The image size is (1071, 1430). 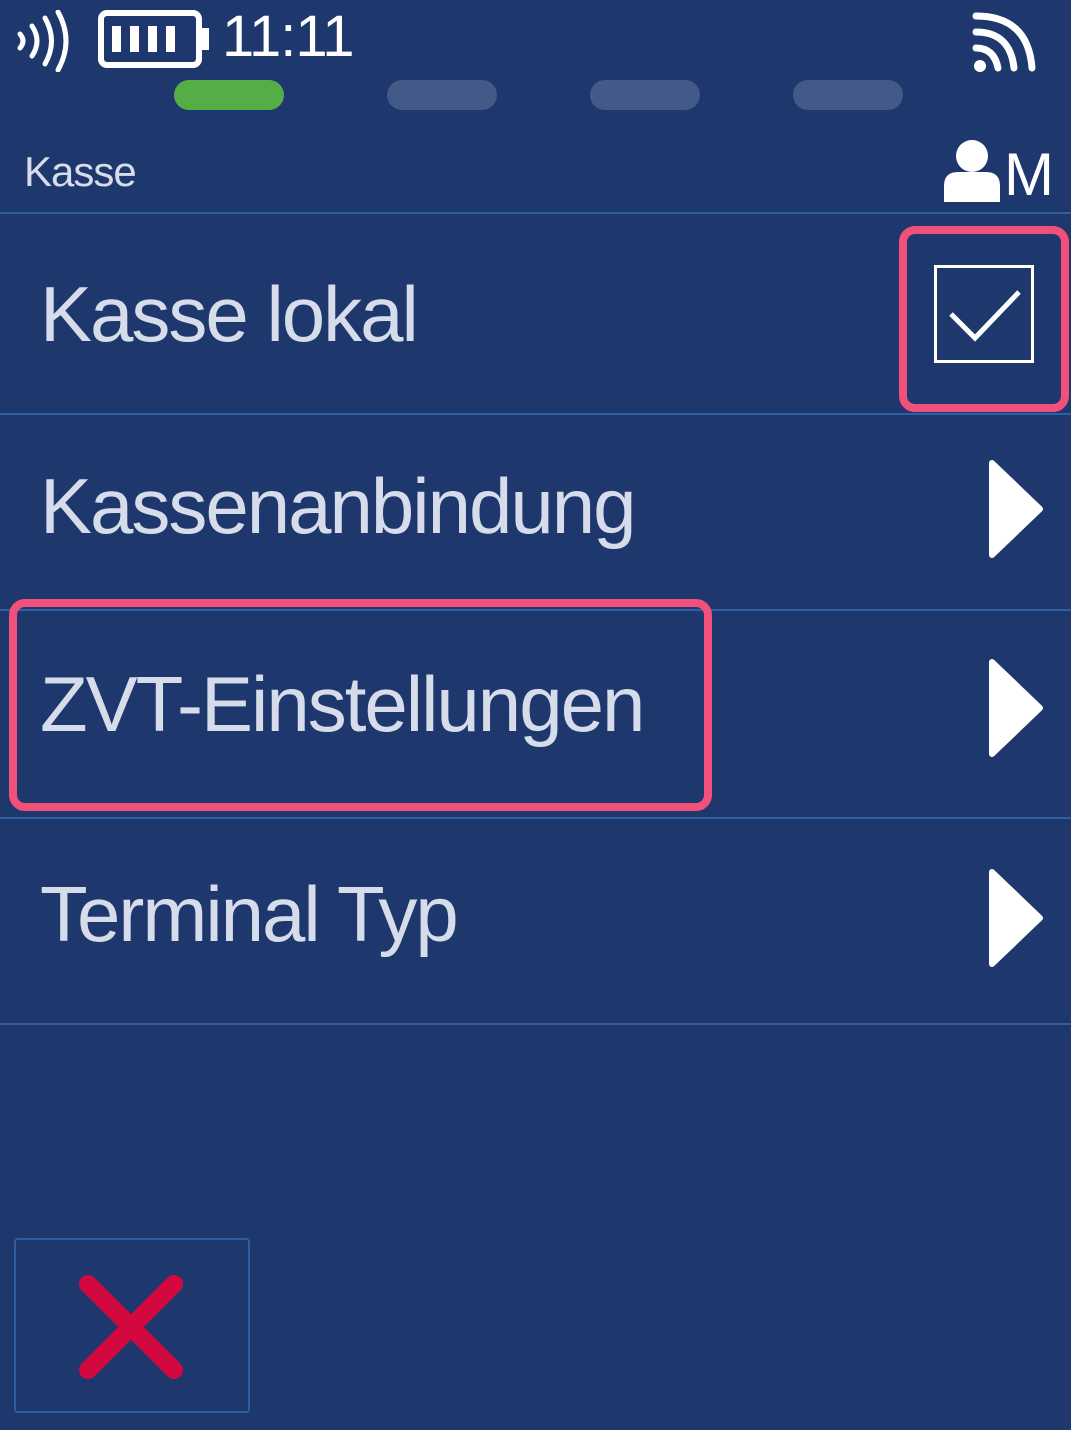 I want to click on user-icon, so click(x=971, y=172).